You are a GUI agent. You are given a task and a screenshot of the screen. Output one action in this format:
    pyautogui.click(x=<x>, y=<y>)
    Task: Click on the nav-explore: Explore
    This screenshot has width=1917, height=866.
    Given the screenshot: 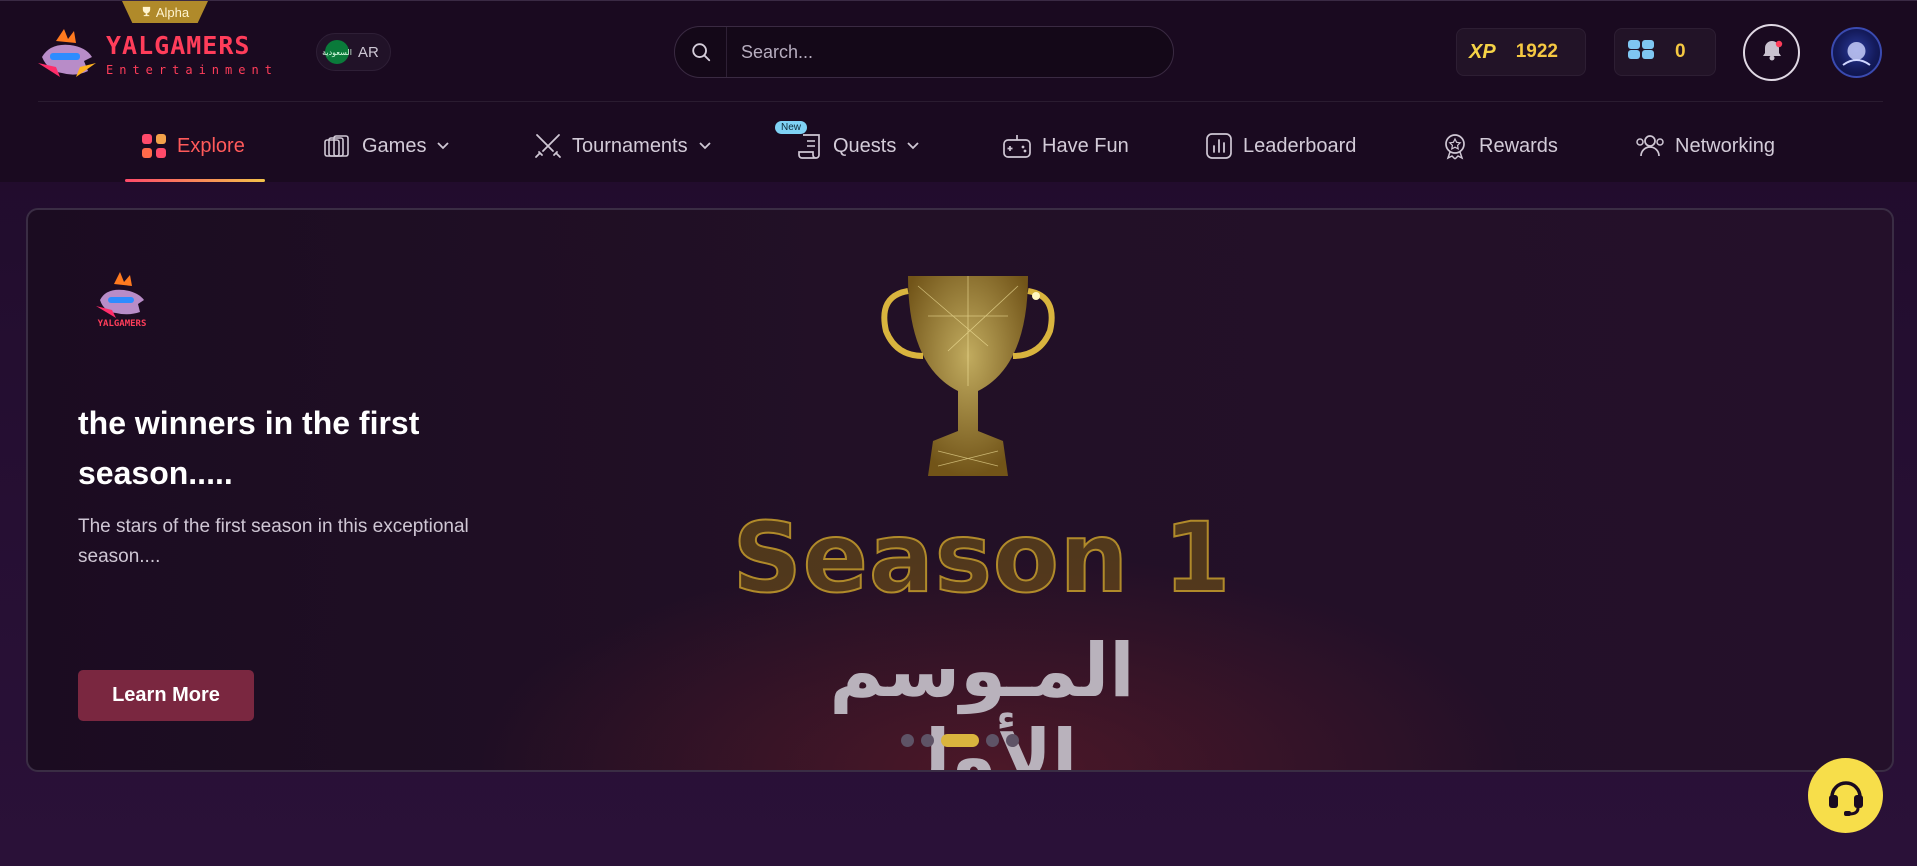 What is the action you would take?
    pyautogui.click(x=193, y=146)
    